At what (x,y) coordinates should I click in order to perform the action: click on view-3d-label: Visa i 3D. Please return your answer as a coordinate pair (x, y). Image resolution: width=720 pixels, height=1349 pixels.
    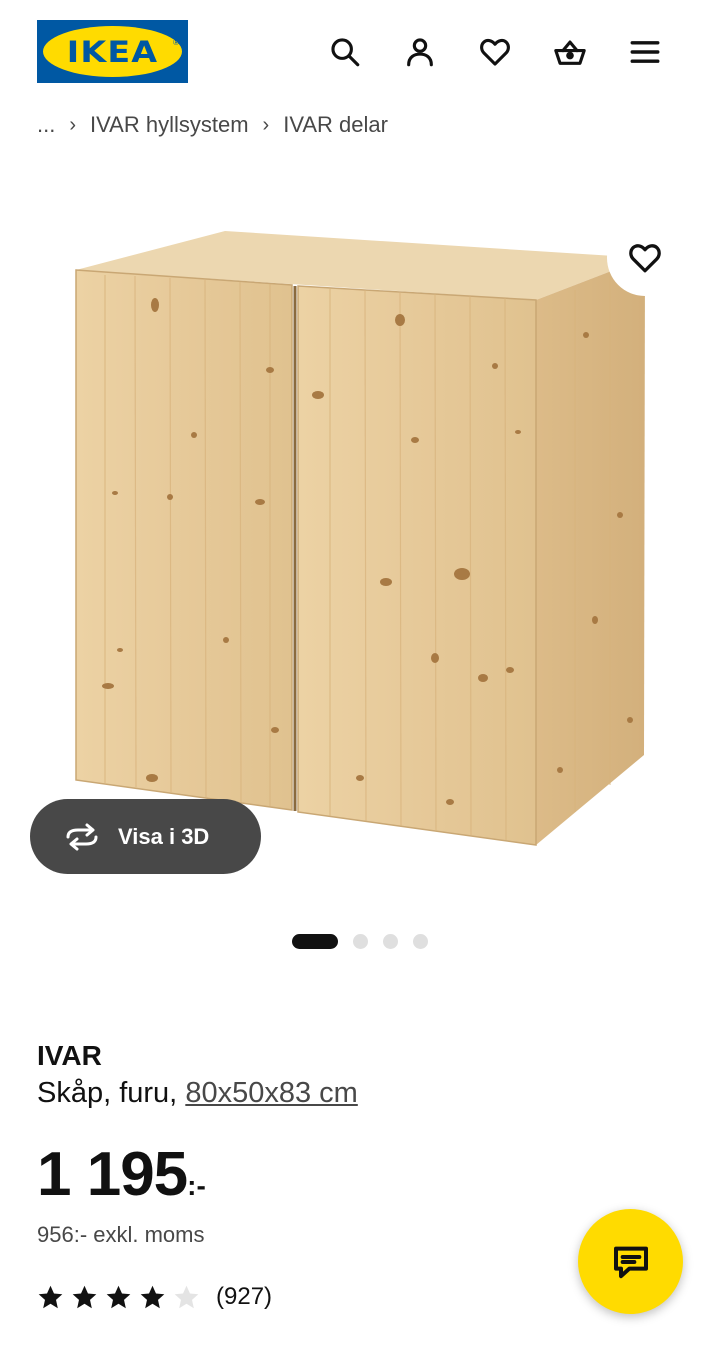
    Looking at the image, I should click on (164, 836).